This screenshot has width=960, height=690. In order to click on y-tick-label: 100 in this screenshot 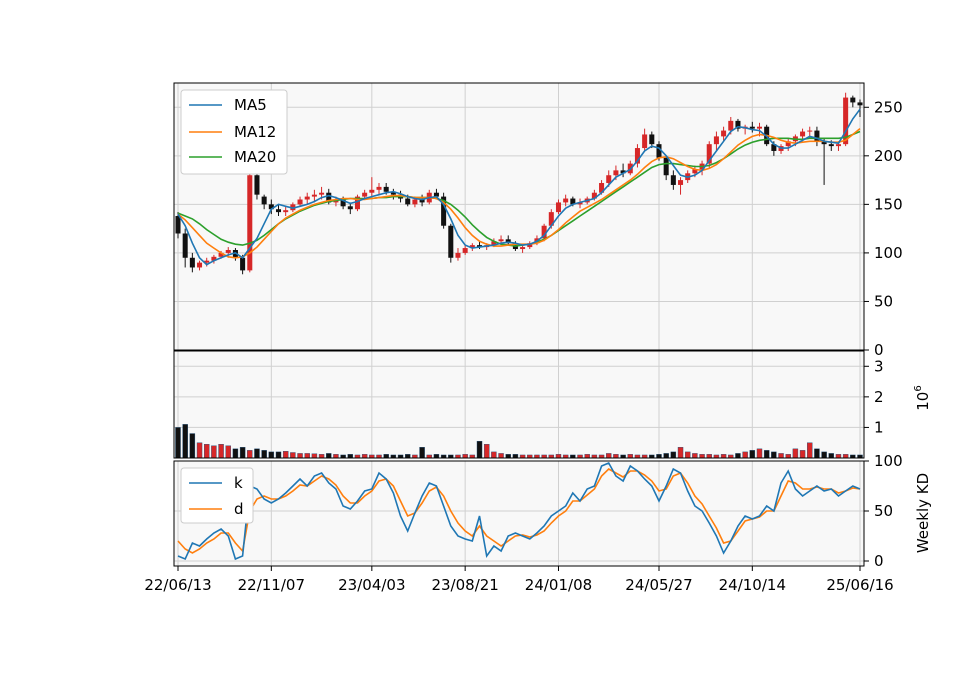, I will do `click(888, 253)`.